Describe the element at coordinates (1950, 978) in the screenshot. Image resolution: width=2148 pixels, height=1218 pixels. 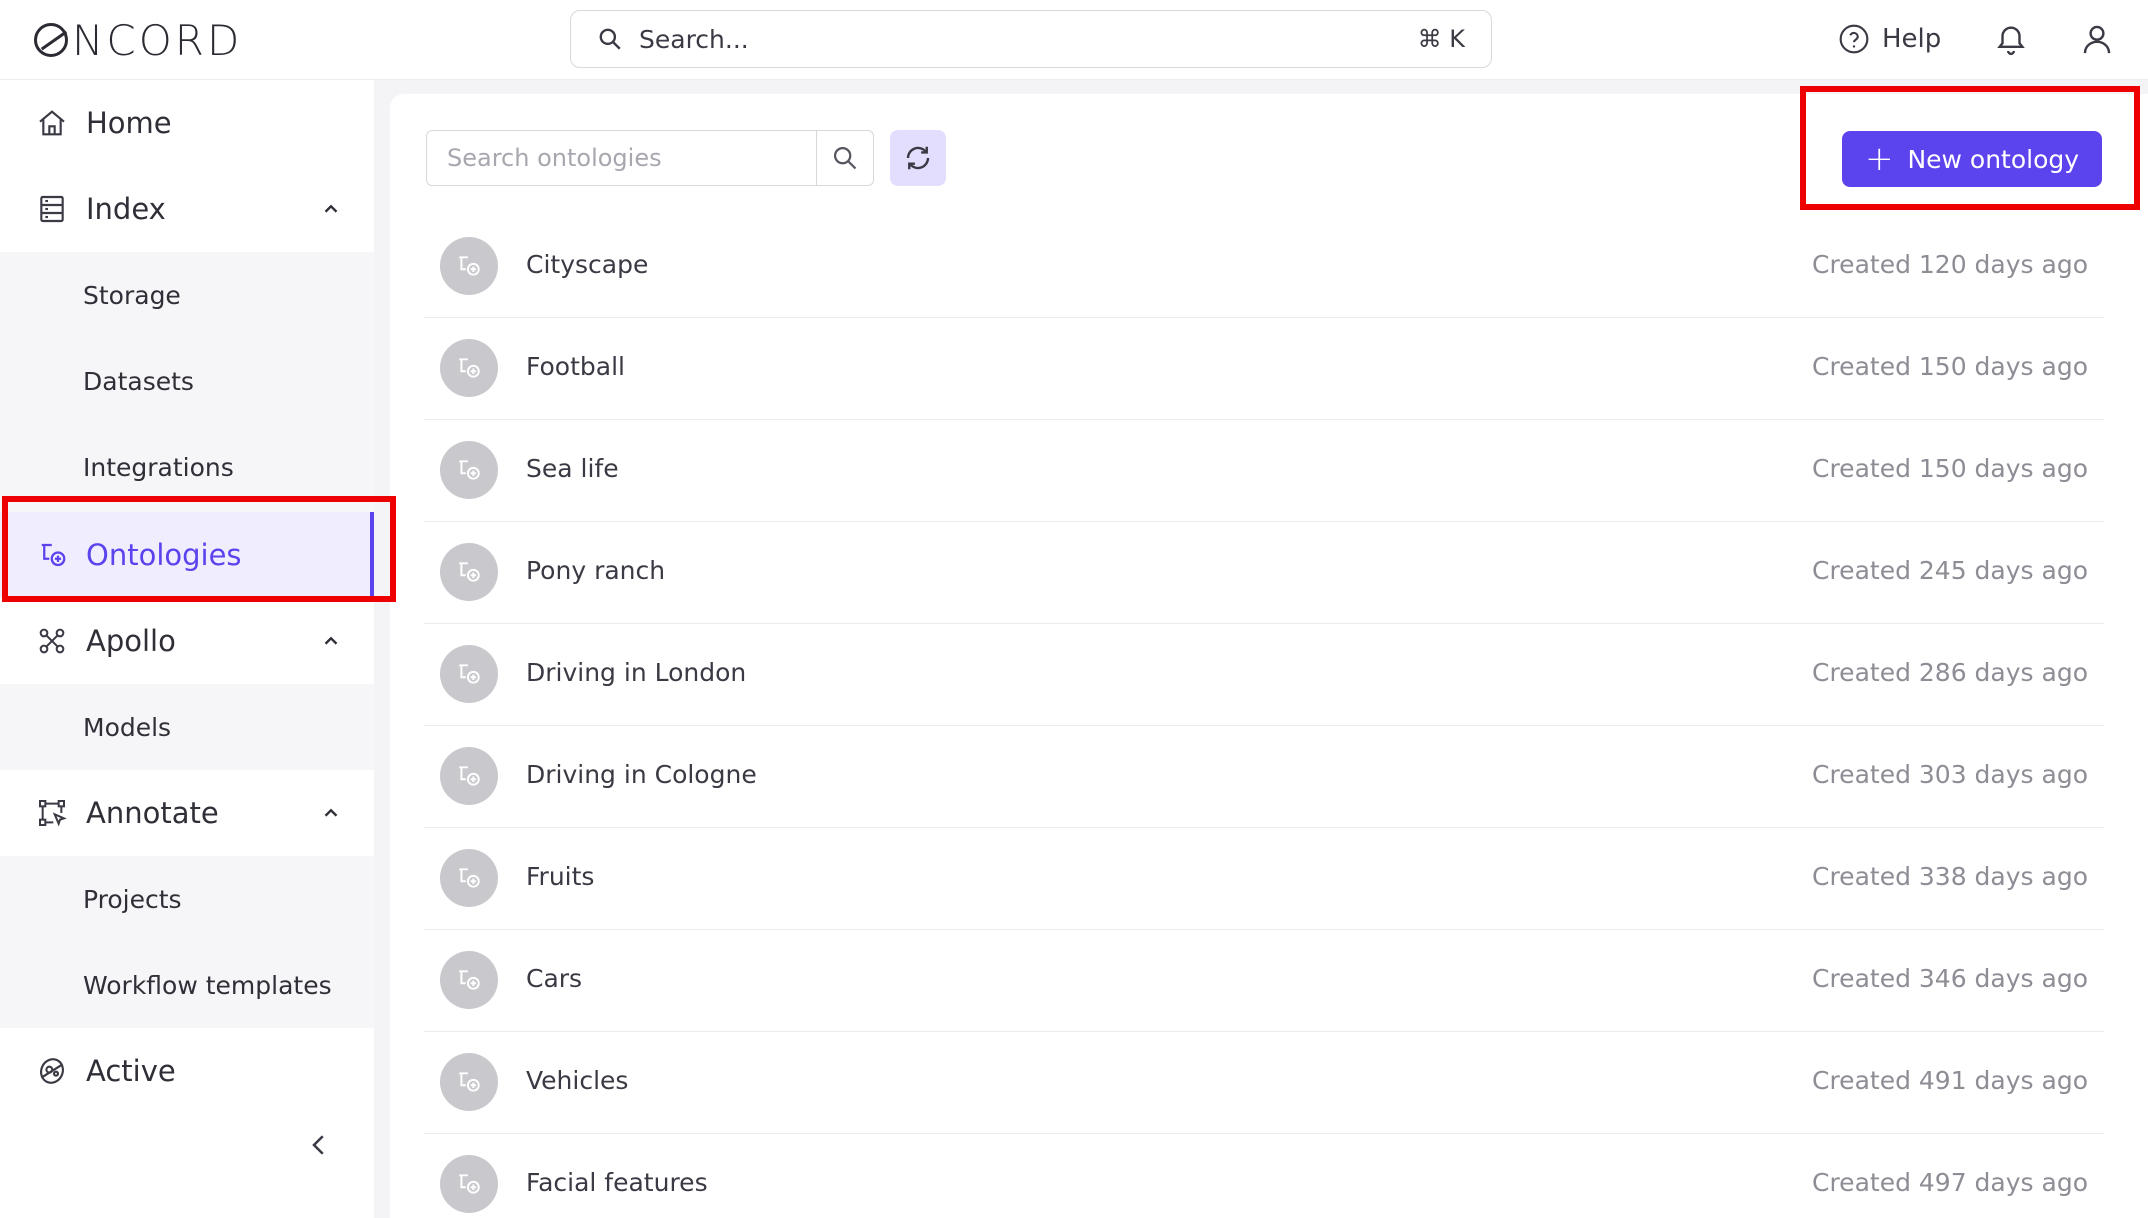
I see `ontology-created-date: Created 346 days ago` at that location.